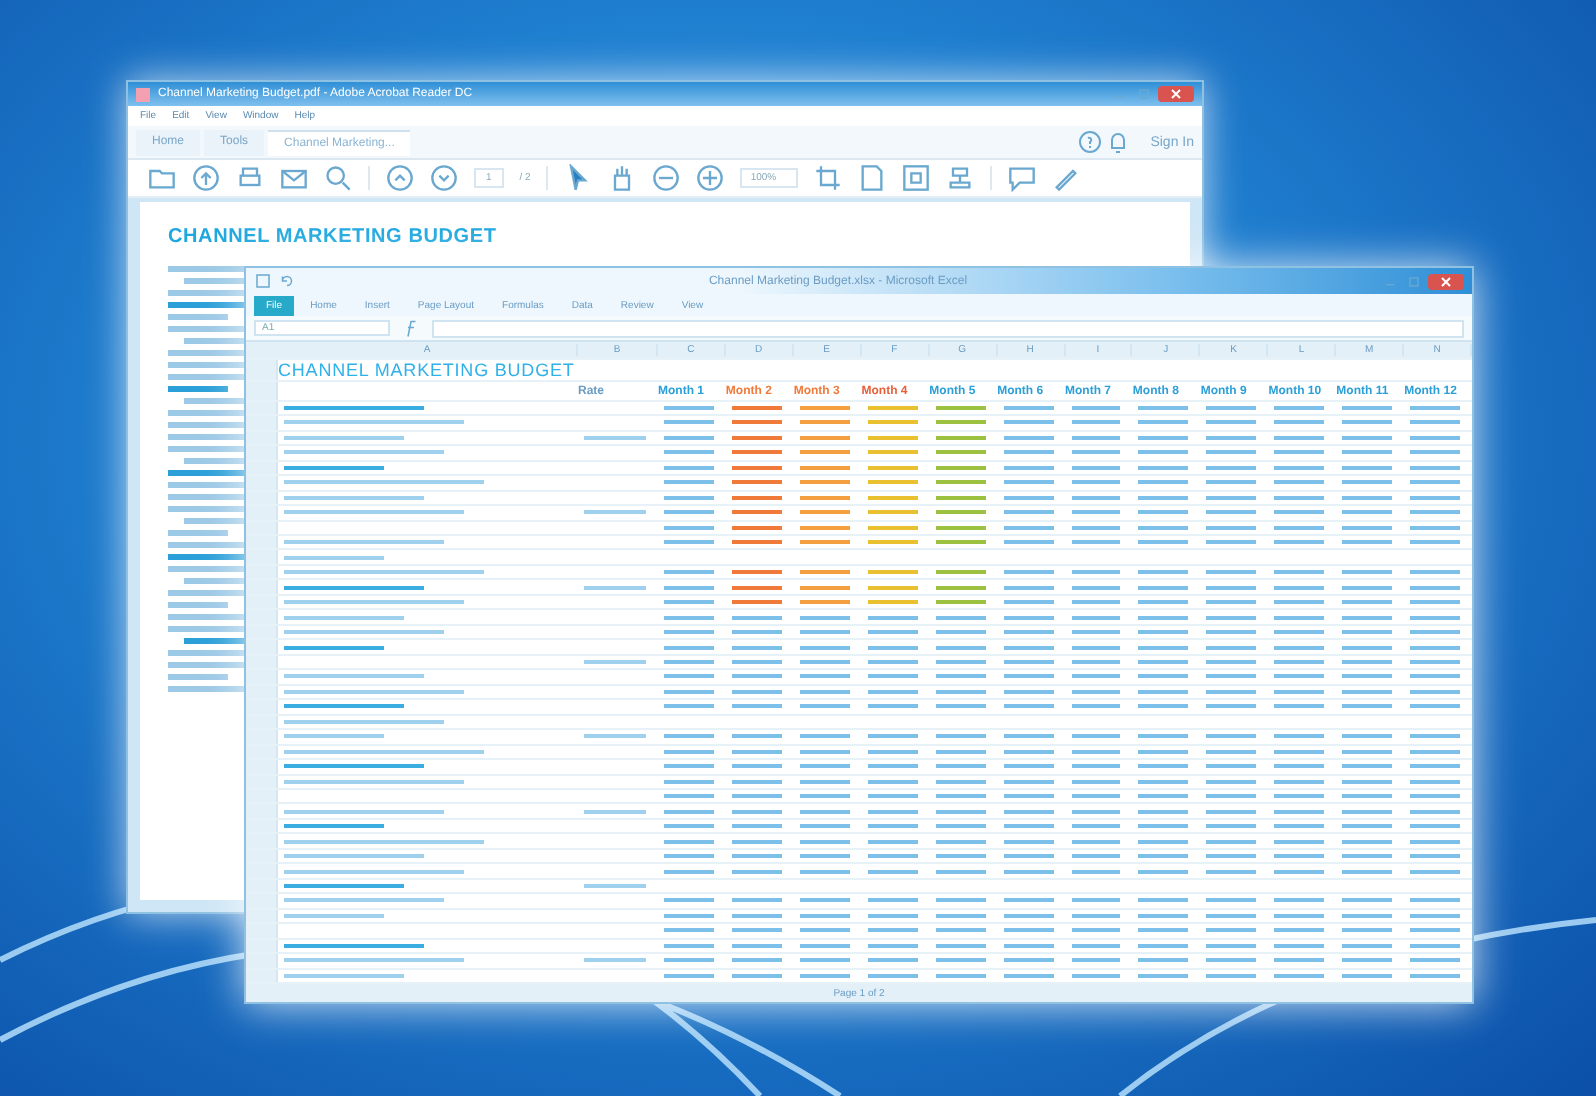  Describe the element at coordinates (666, 178) in the screenshot. I see `zoom-out-icon` at that location.